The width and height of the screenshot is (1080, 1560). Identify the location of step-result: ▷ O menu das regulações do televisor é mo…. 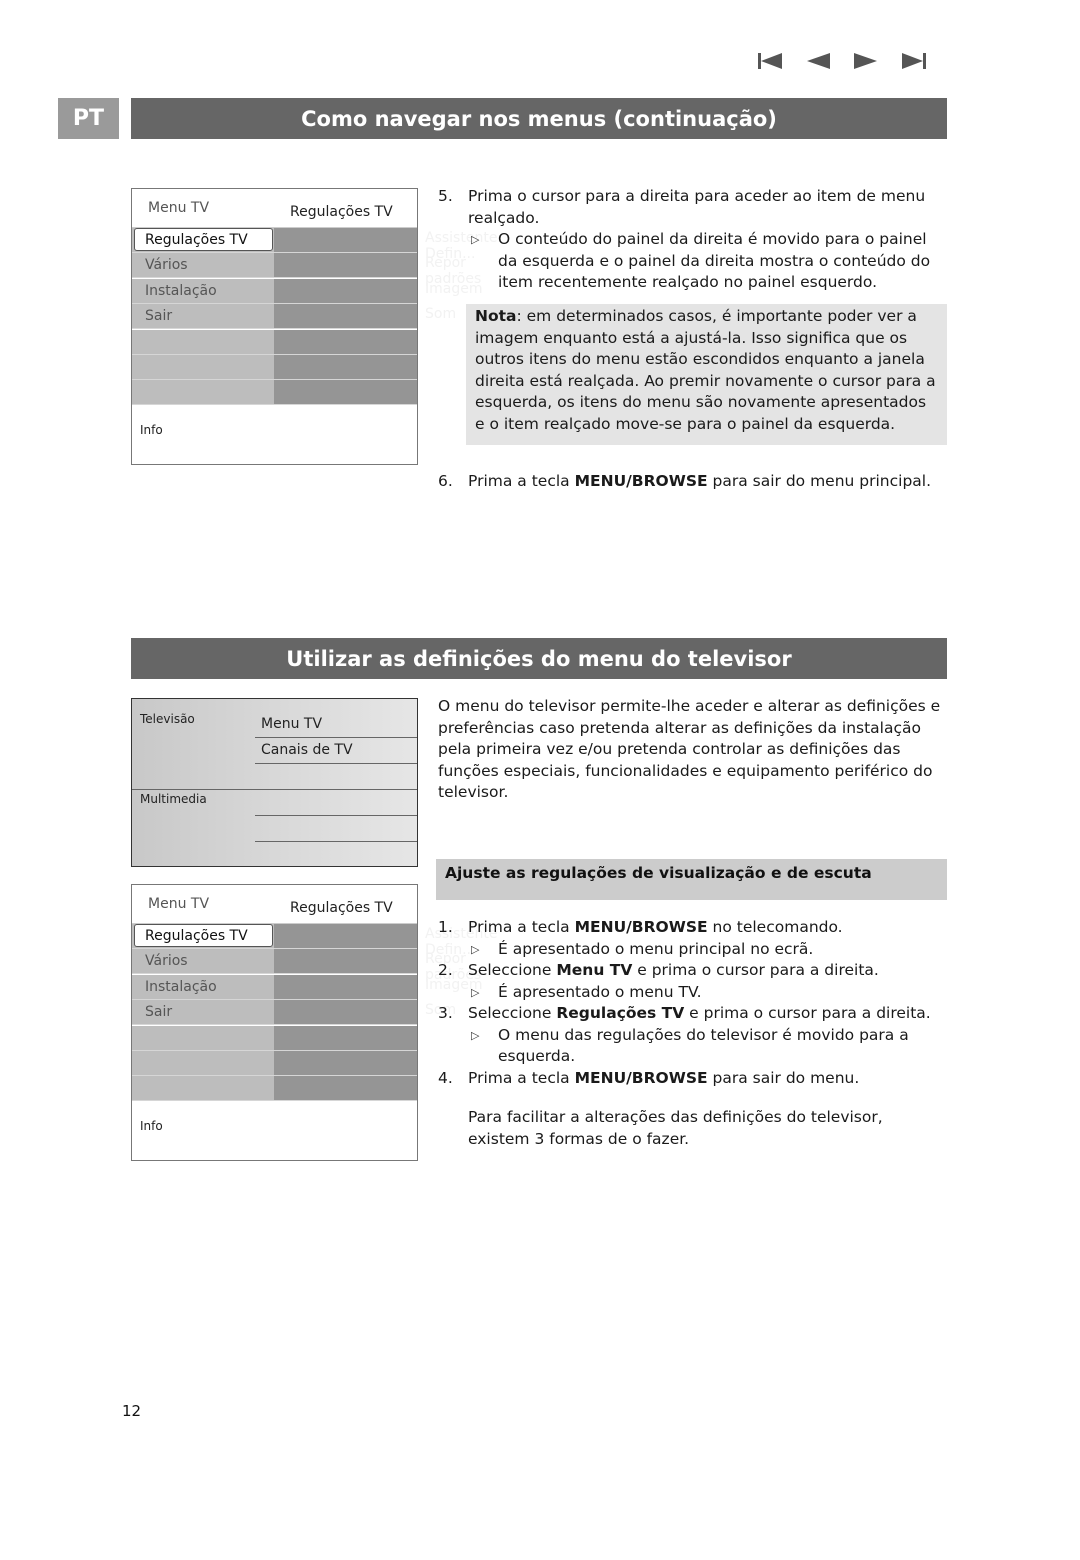
(708, 1046).